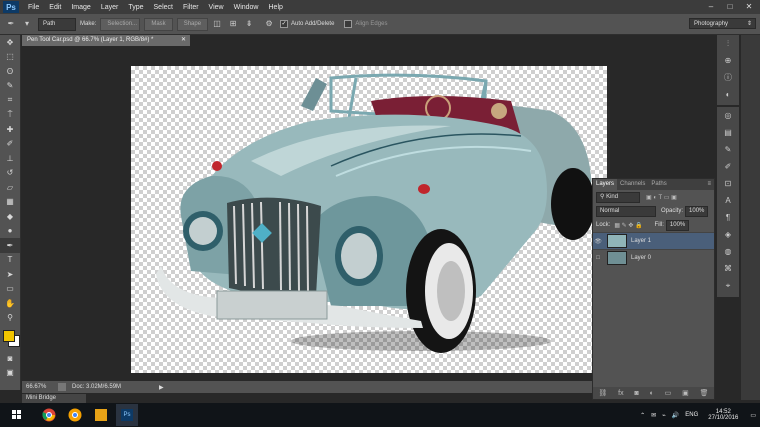 Image resolution: width=760 pixels, height=427 pixels. I want to click on brush-tool-icon: ✐, so click(10, 144).